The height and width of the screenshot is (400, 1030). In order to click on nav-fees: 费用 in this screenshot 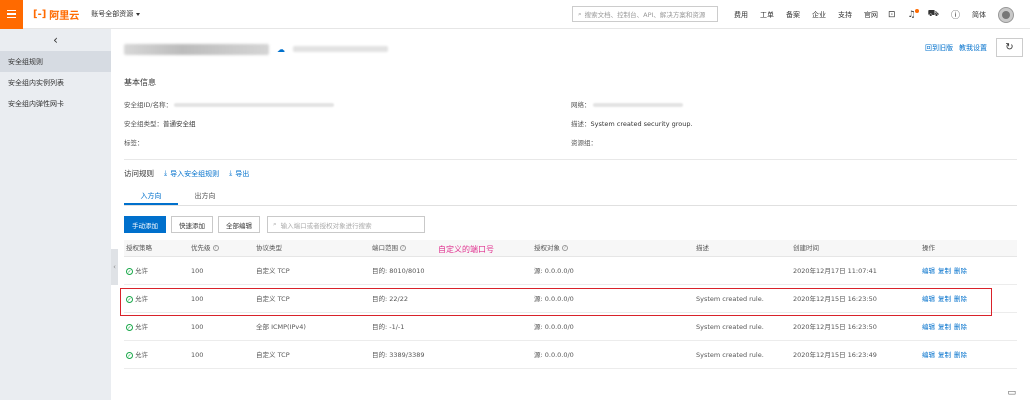, I will do `click(741, 15)`.